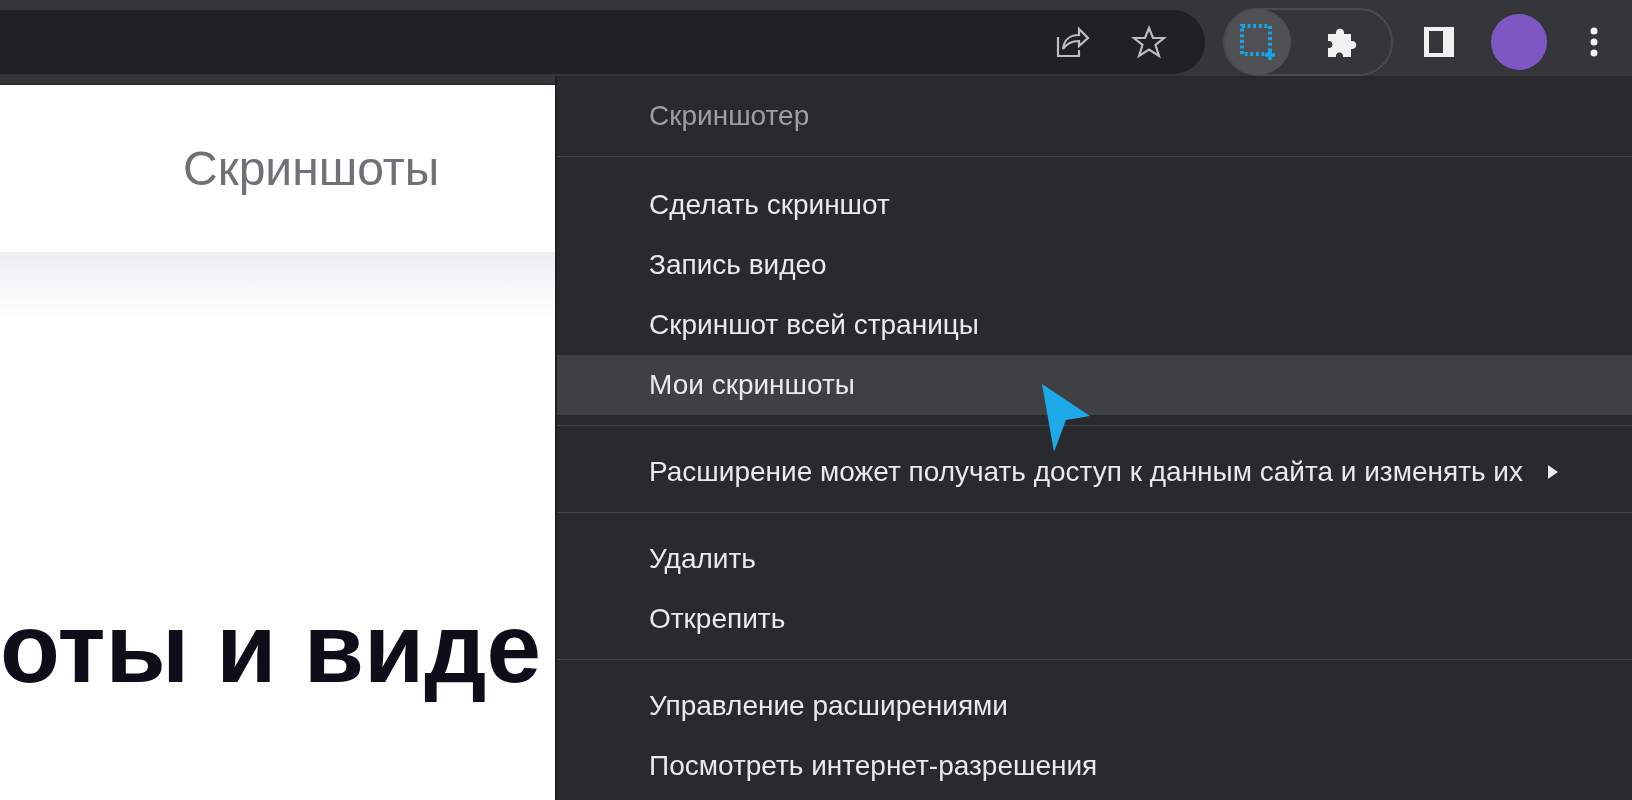  What do you see at coordinates (1094, 619) in the screenshot?
I see `menu-item: Открепить` at bounding box center [1094, 619].